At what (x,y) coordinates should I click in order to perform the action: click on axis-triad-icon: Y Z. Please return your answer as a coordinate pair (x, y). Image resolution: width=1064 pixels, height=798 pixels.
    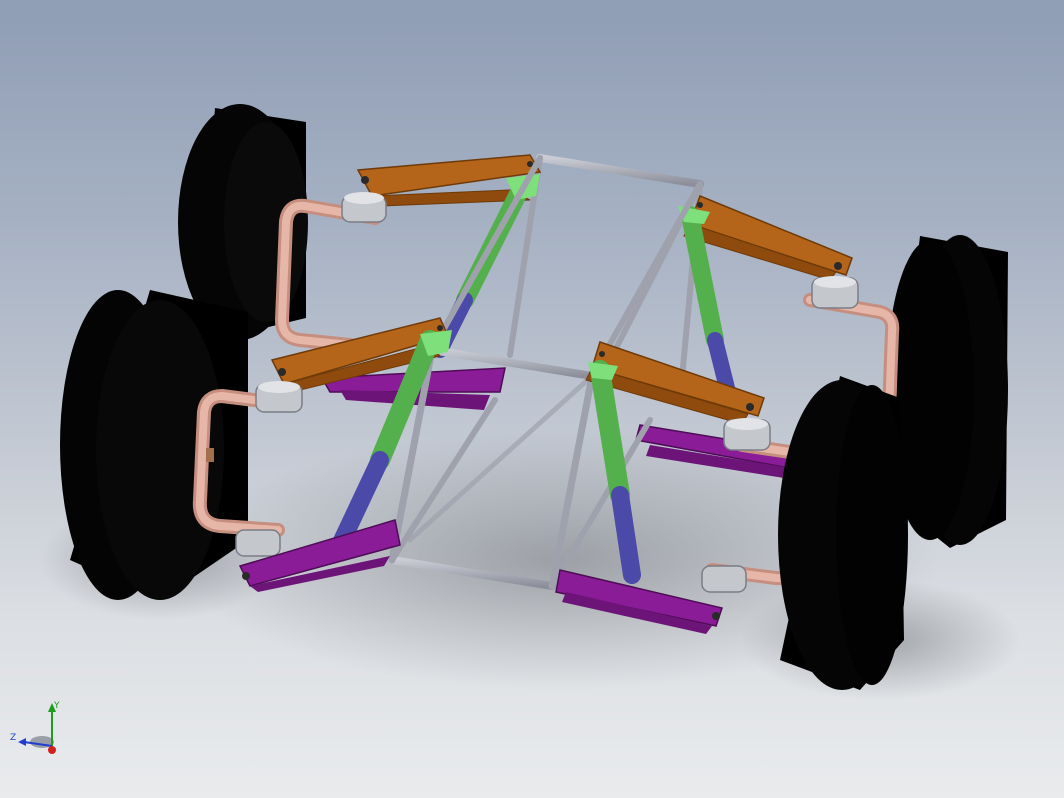
    Looking at the image, I should click on (35, 727).